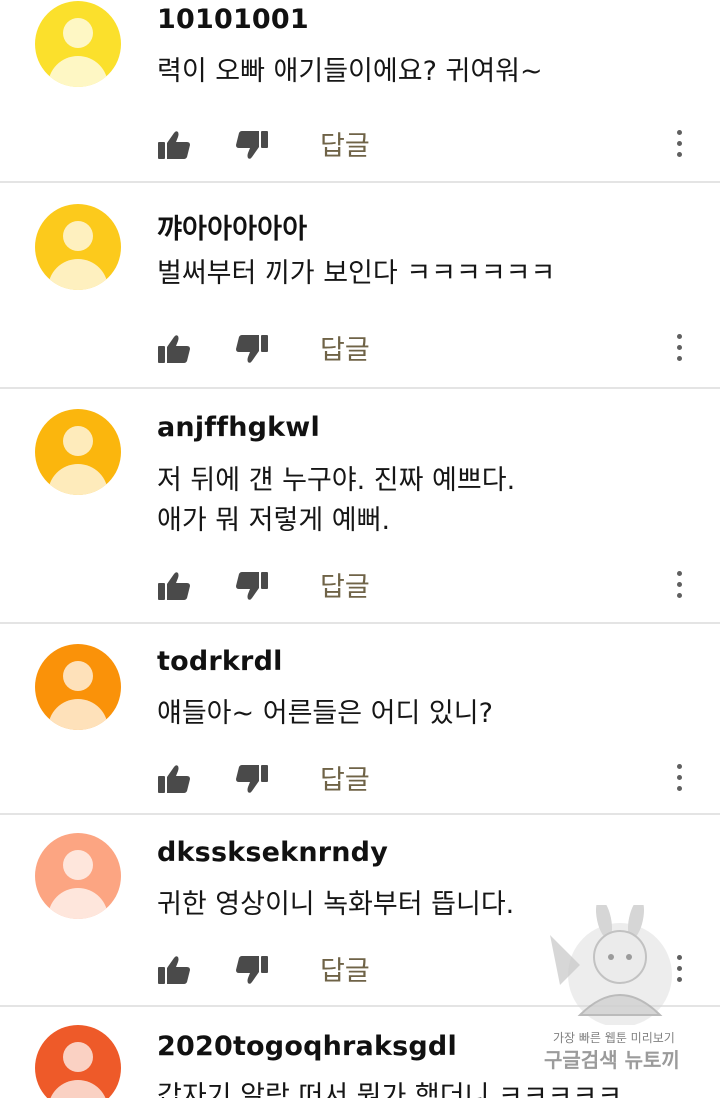  Describe the element at coordinates (272, 852) in the screenshot. I see `comment-username: dksskseknrndy` at that location.